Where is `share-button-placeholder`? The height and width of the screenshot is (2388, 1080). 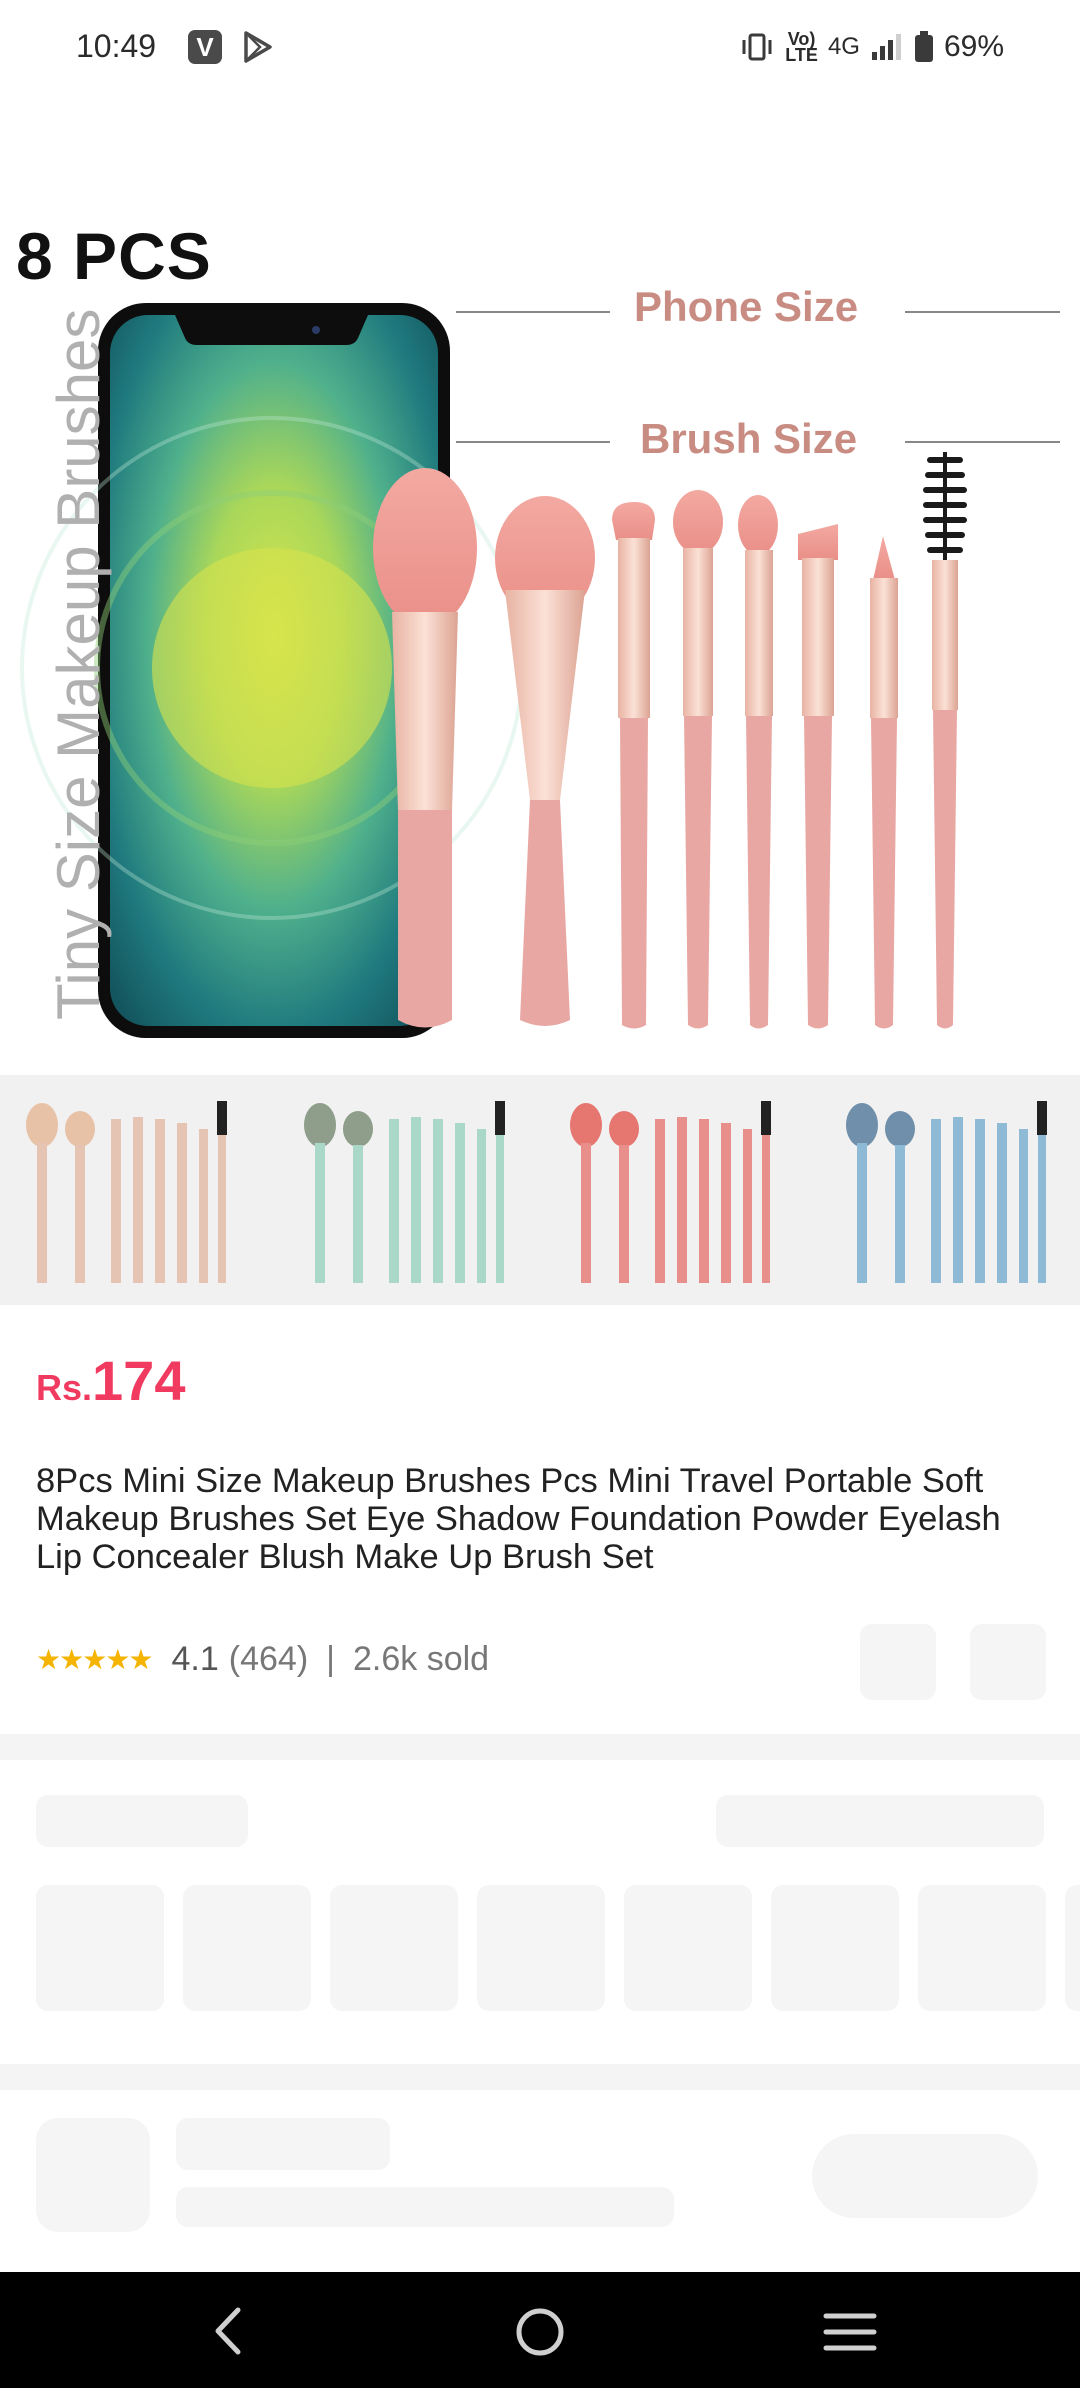
share-button-placeholder is located at coordinates (1008, 1662).